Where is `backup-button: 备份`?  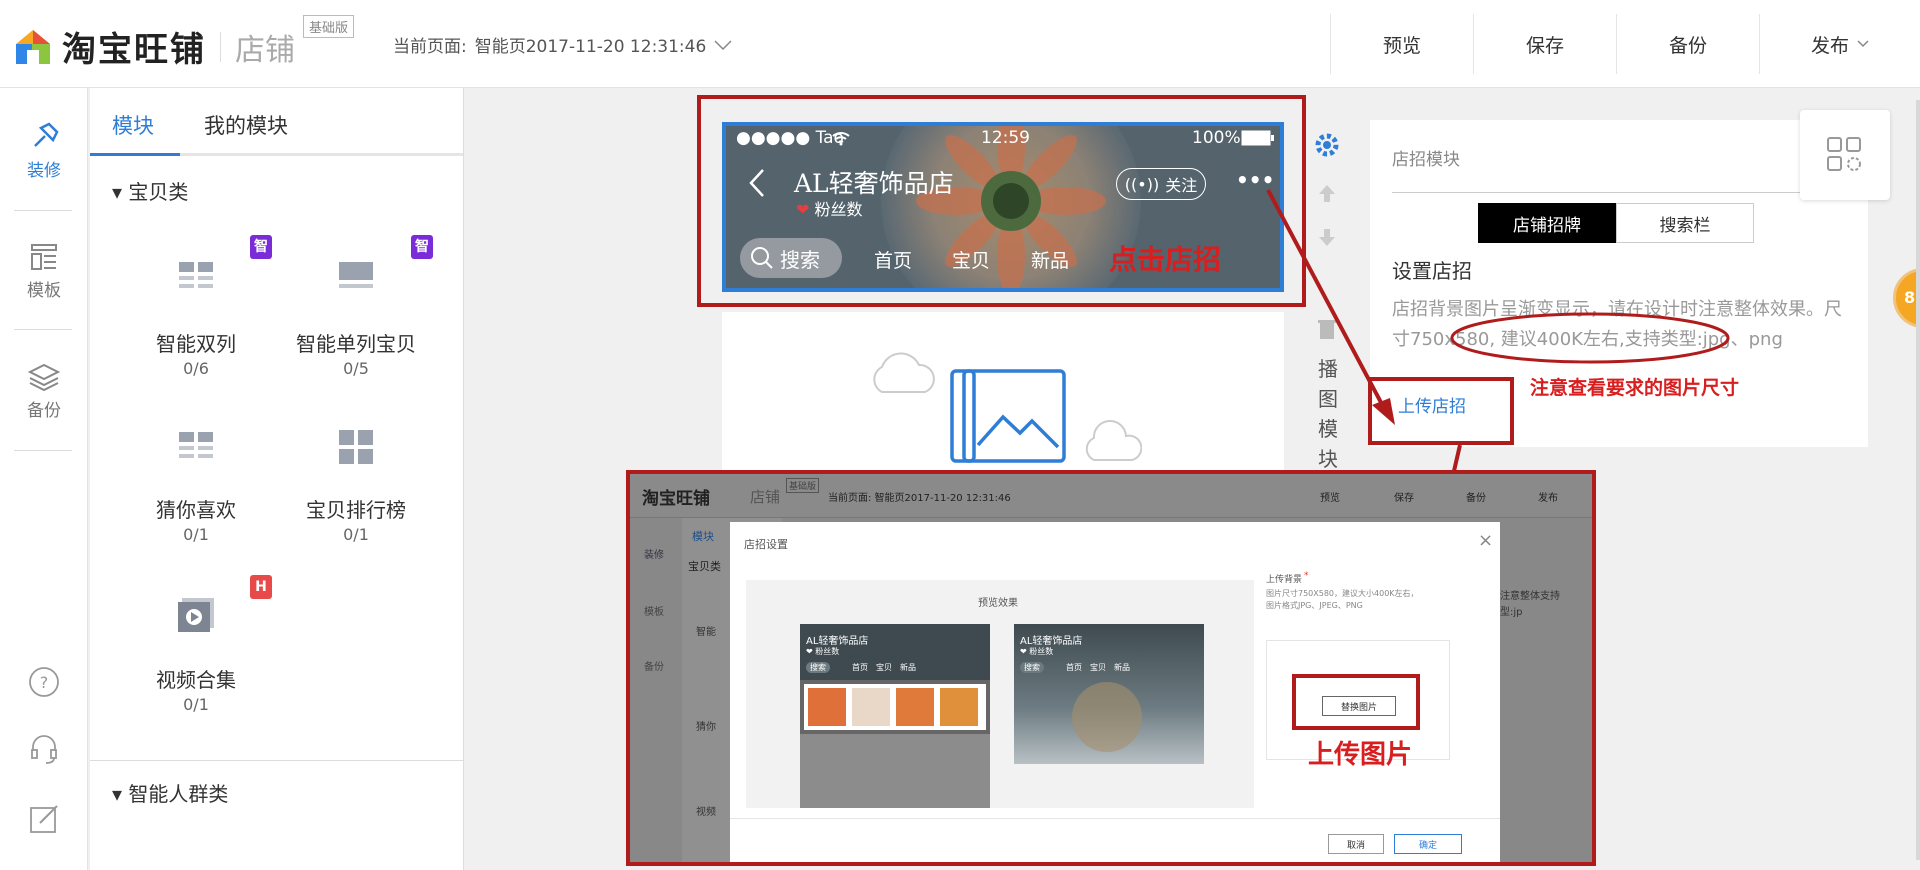
backup-button: 备份 is located at coordinates (1687, 44).